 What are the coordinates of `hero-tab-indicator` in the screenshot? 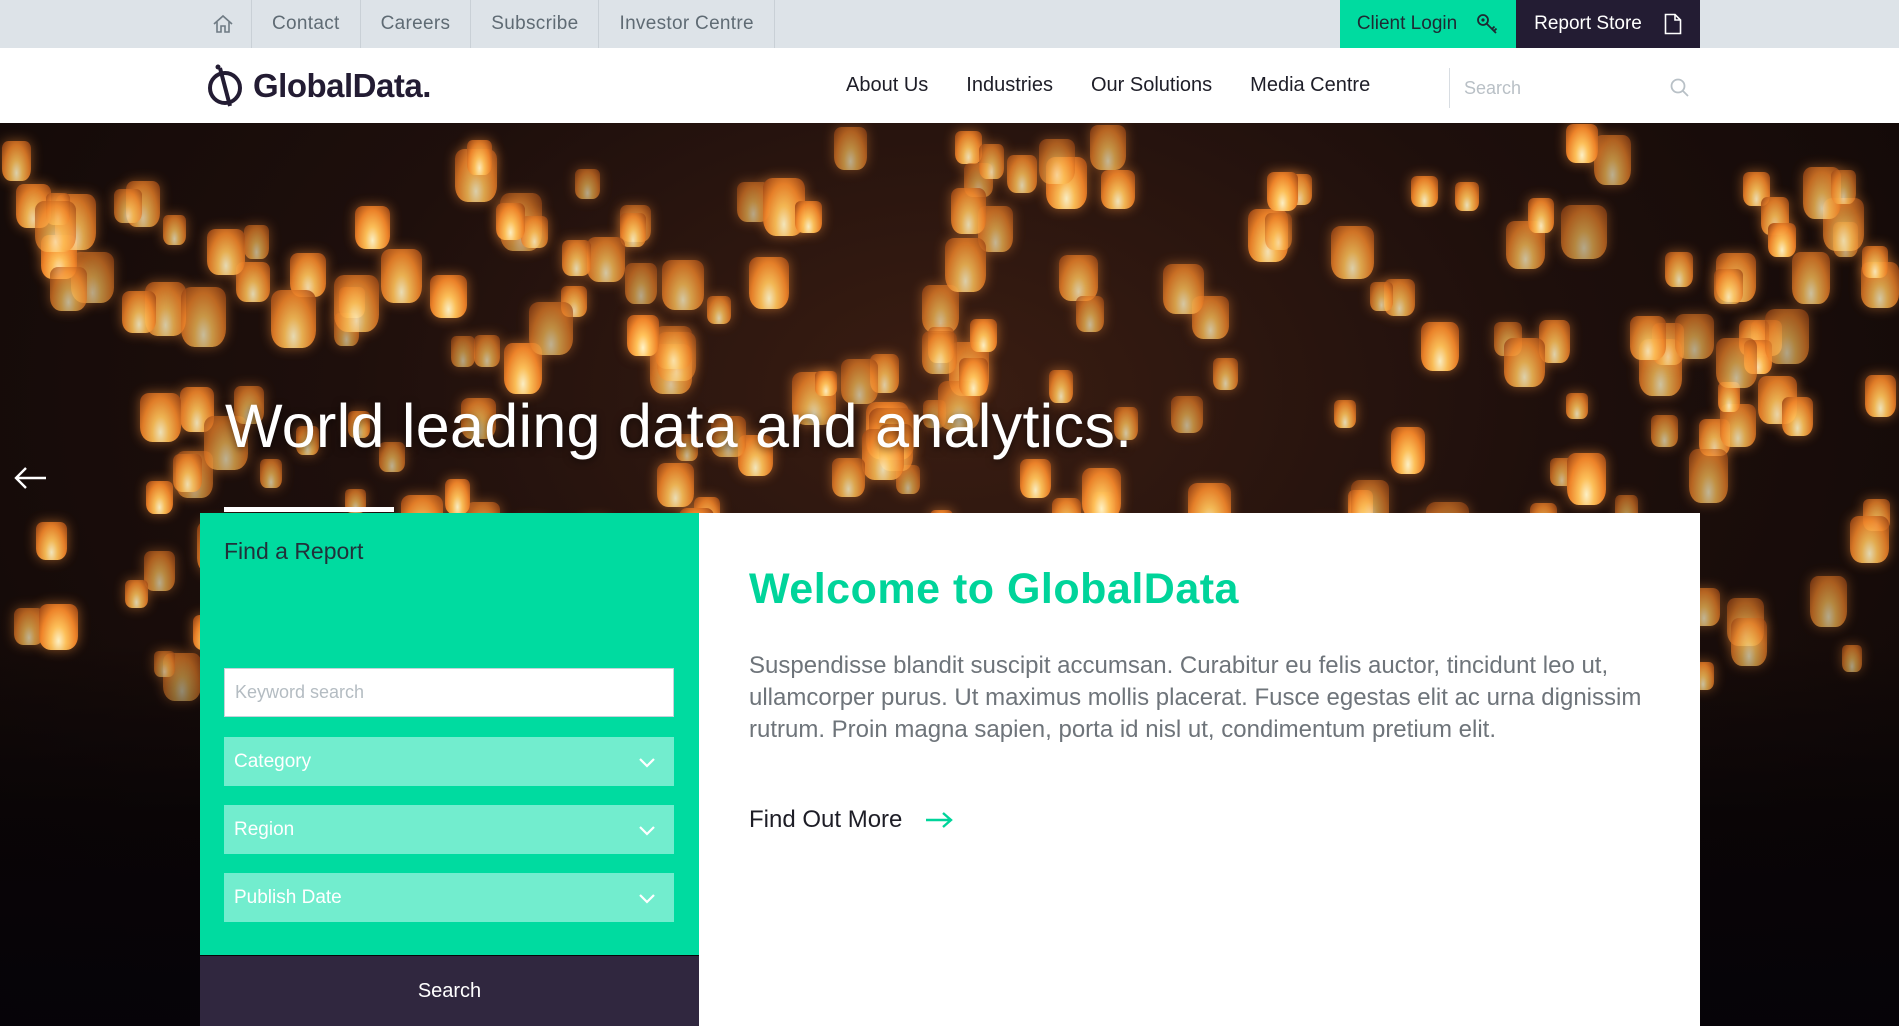 It's located at (309, 509).